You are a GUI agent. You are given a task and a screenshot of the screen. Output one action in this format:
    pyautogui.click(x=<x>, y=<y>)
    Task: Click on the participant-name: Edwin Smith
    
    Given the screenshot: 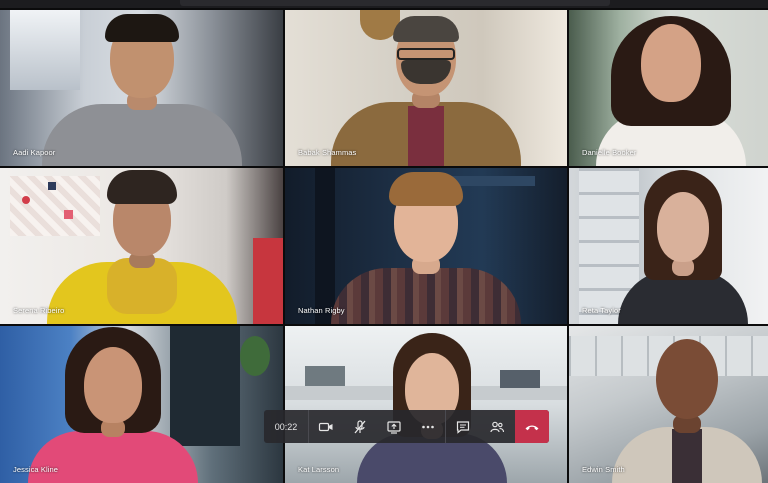 What is the action you would take?
    pyautogui.click(x=603, y=469)
    